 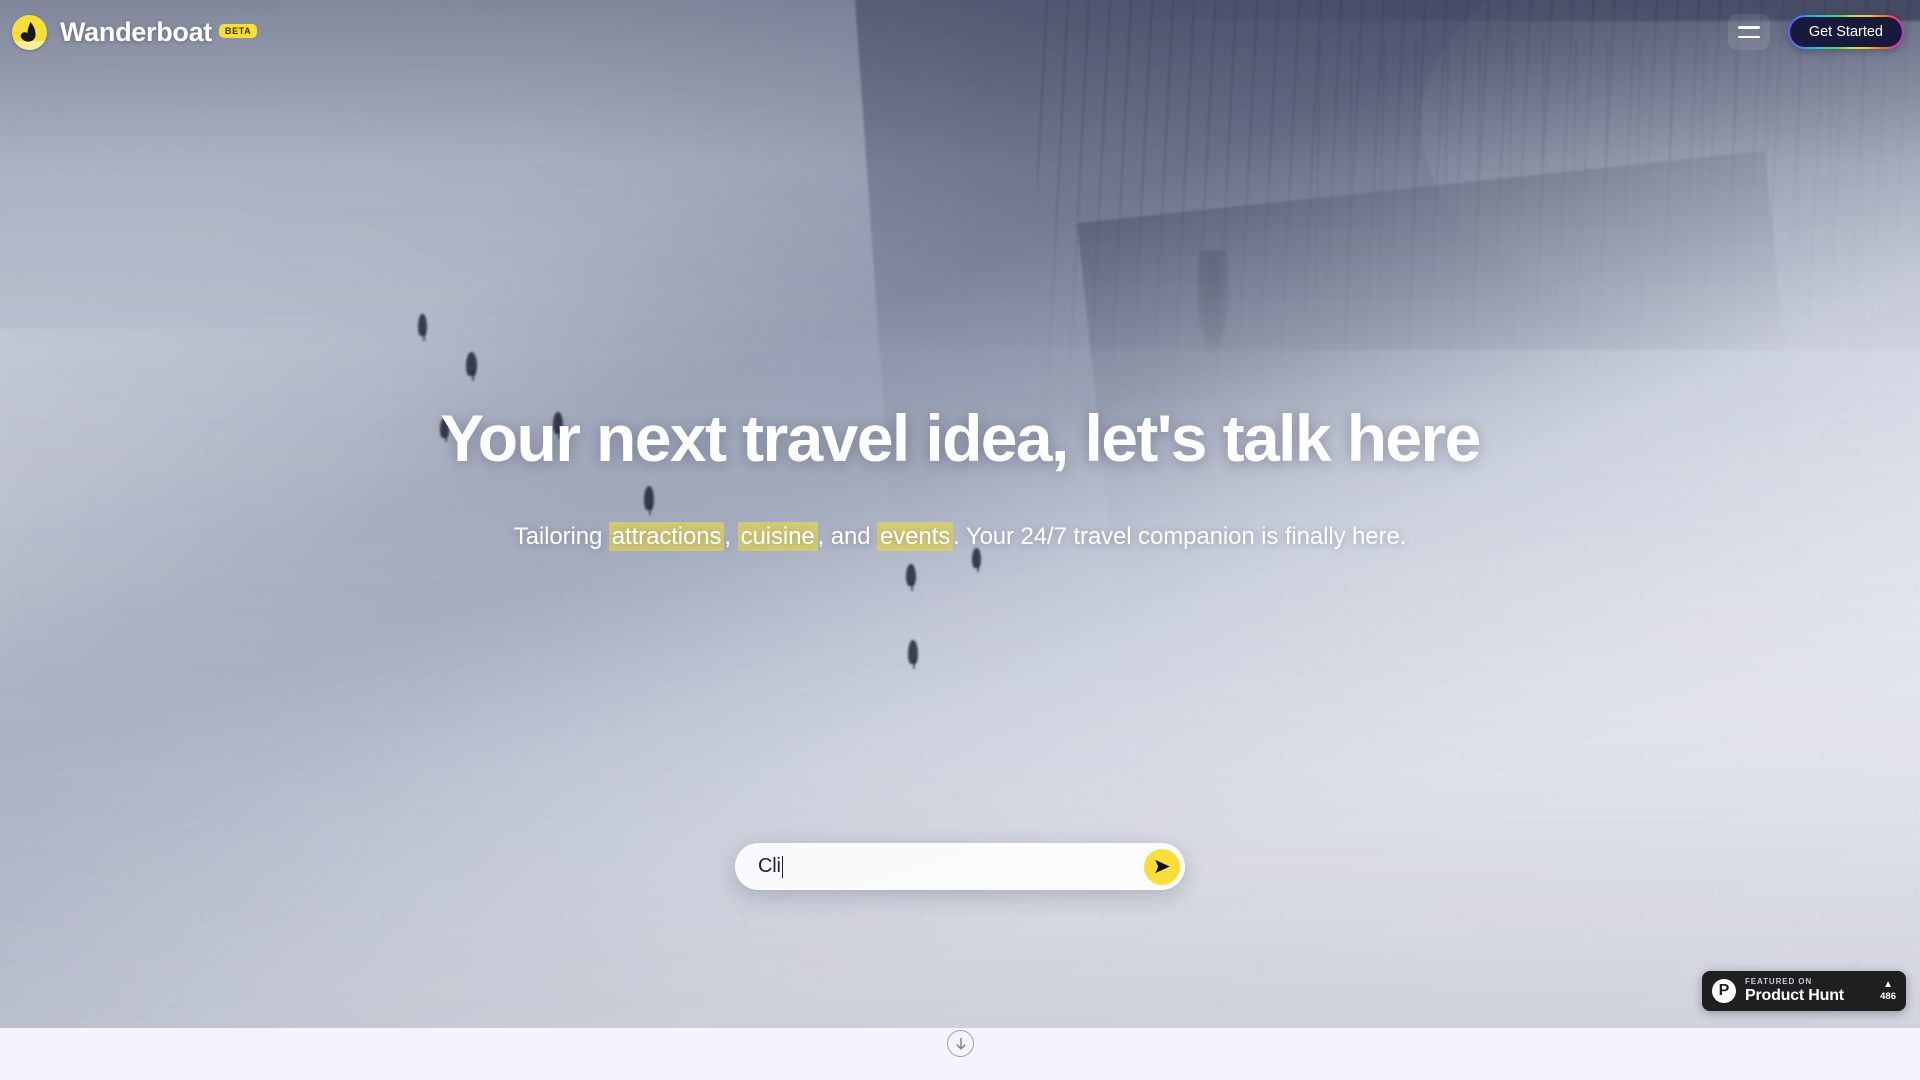 What do you see at coordinates (960, 32) in the screenshot?
I see `navbar: Wanderboat BETA Get Started` at bounding box center [960, 32].